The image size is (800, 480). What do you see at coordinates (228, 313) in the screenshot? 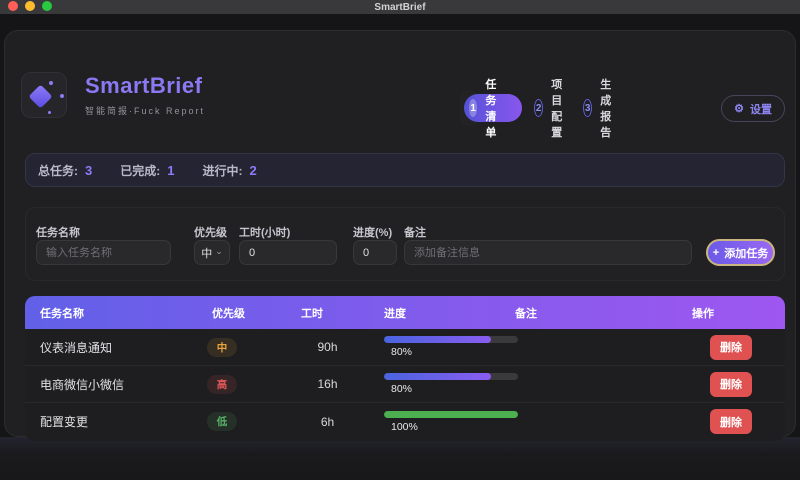
I see `col-header-priority: 优先级` at bounding box center [228, 313].